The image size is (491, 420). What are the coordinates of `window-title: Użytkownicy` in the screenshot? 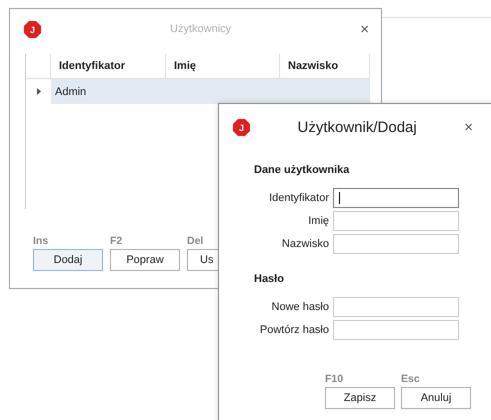 It's located at (200, 29).